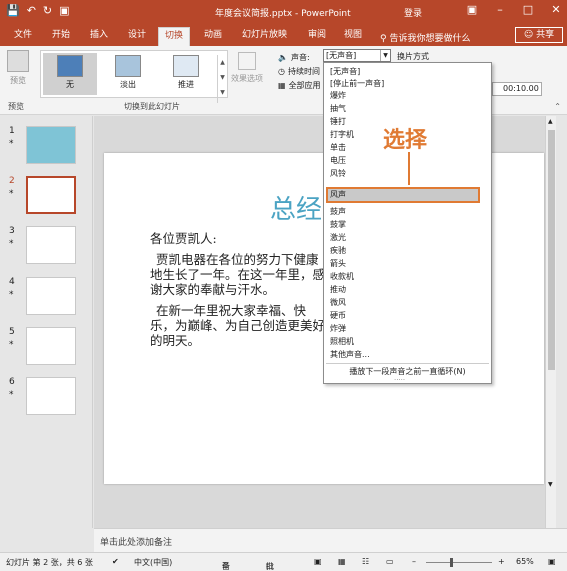  What do you see at coordinates (407, 341) in the screenshot?
I see `sound-option: 照相机` at bounding box center [407, 341].